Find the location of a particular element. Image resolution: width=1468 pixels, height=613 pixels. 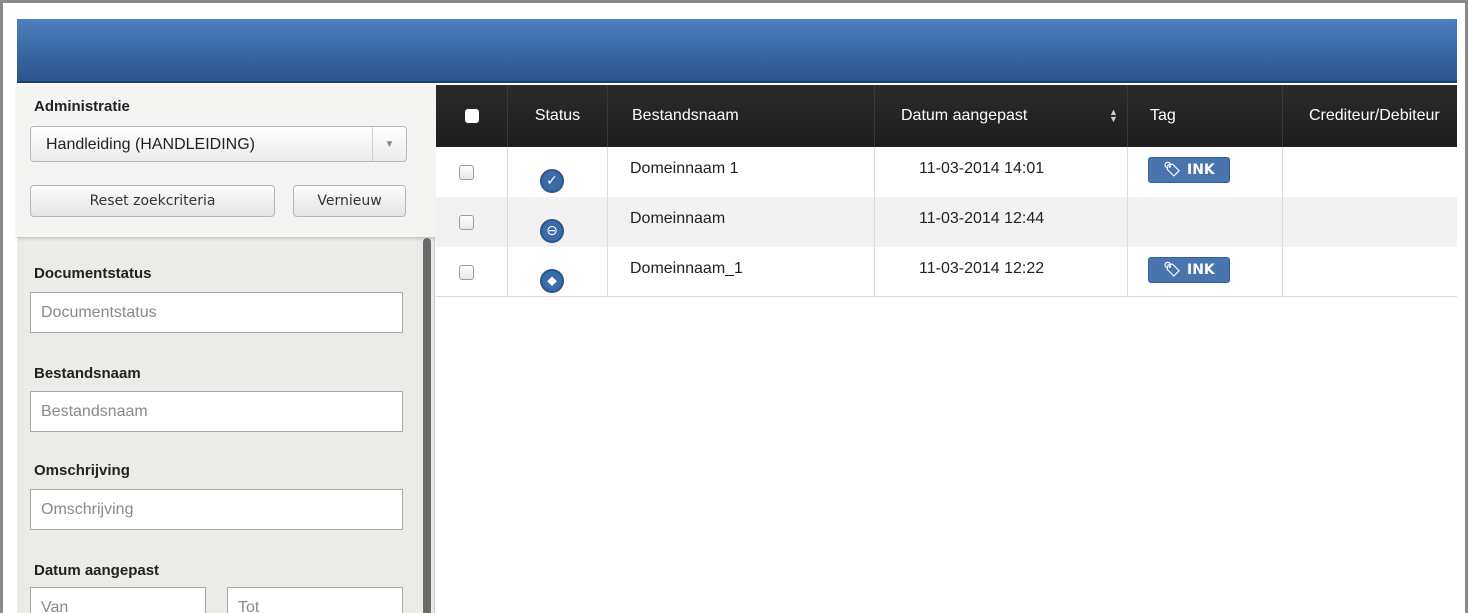

administratie-select-value: Handleiding (HANDLEIDING) is located at coordinates (150, 144).